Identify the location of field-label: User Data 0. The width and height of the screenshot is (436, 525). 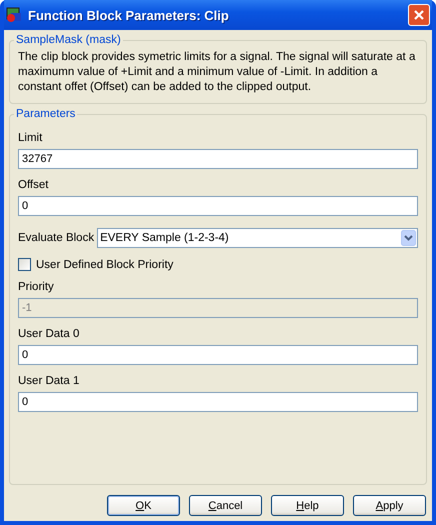
(49, 334).